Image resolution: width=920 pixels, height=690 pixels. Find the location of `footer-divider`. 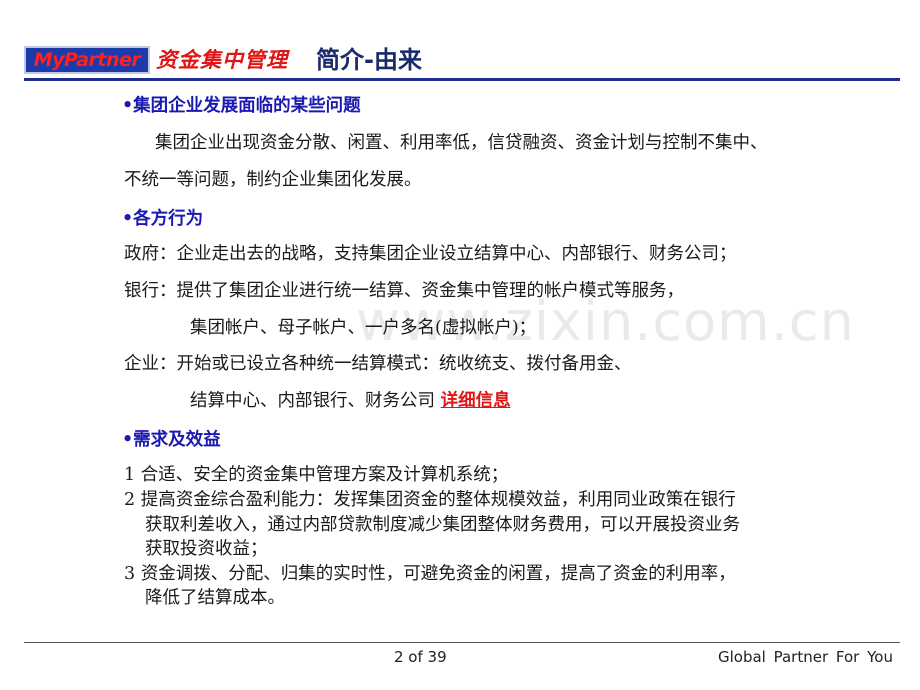

footer-divider is located at coordinates (462, 642).